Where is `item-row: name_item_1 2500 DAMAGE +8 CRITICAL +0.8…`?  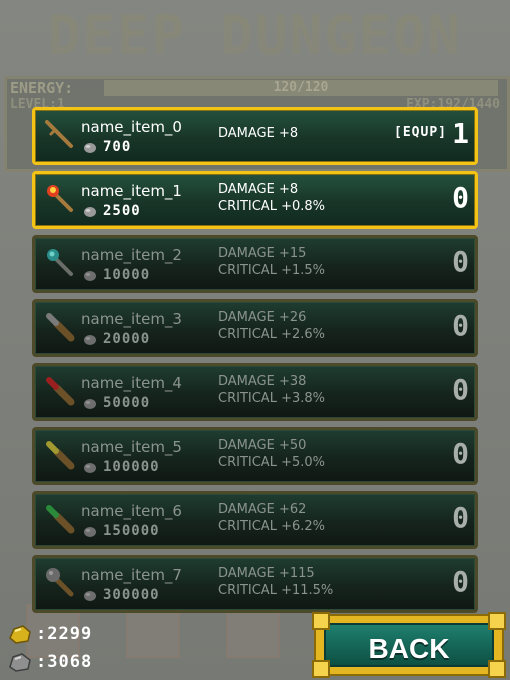 item-row: name_item_1 2500 DAMAGE +8 CRITICAL +0.8… is located at coordinates (255, 200).